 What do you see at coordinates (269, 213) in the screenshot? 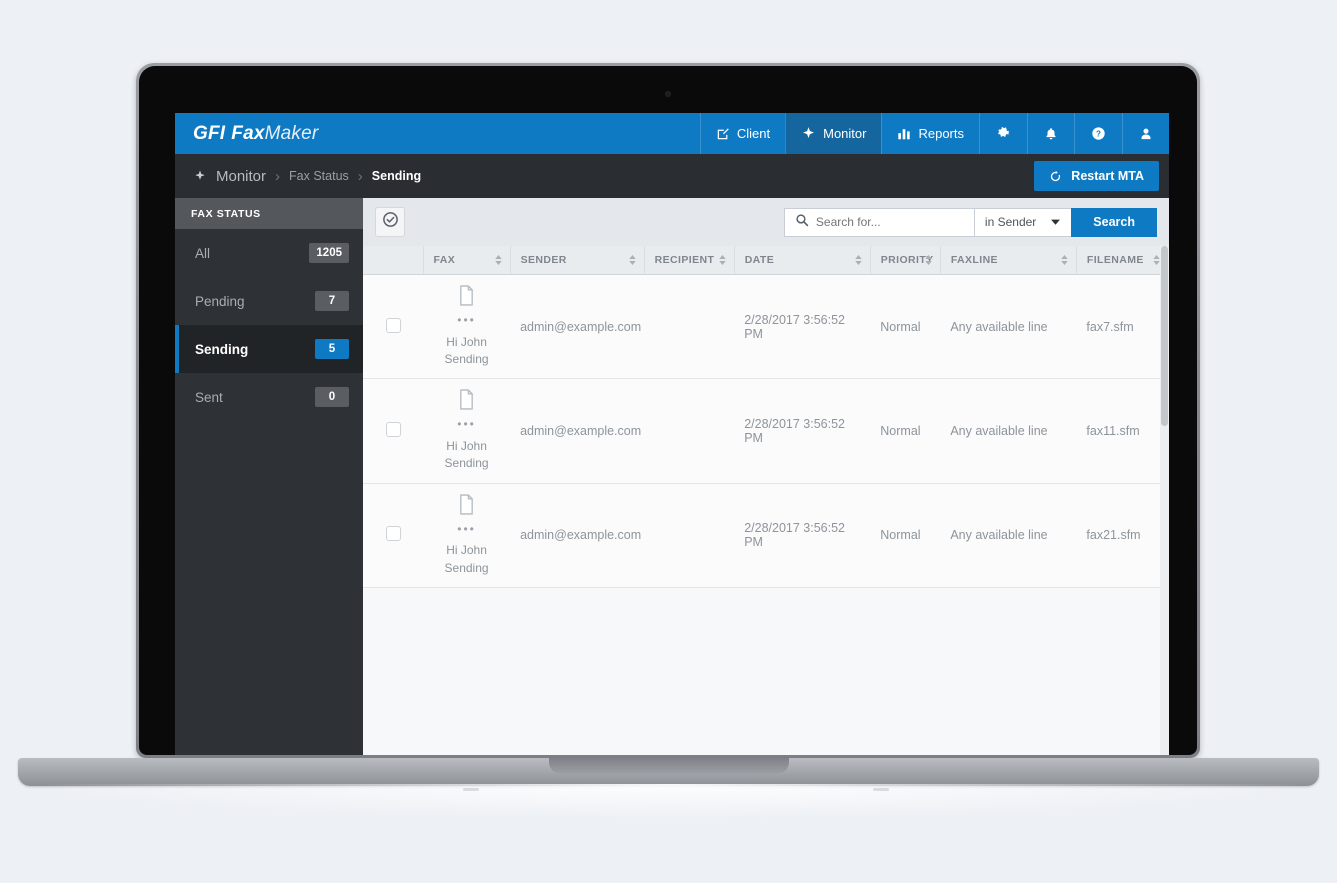
I see `sidebar-title: FAX STATUS` at bounding box center [269, 213].